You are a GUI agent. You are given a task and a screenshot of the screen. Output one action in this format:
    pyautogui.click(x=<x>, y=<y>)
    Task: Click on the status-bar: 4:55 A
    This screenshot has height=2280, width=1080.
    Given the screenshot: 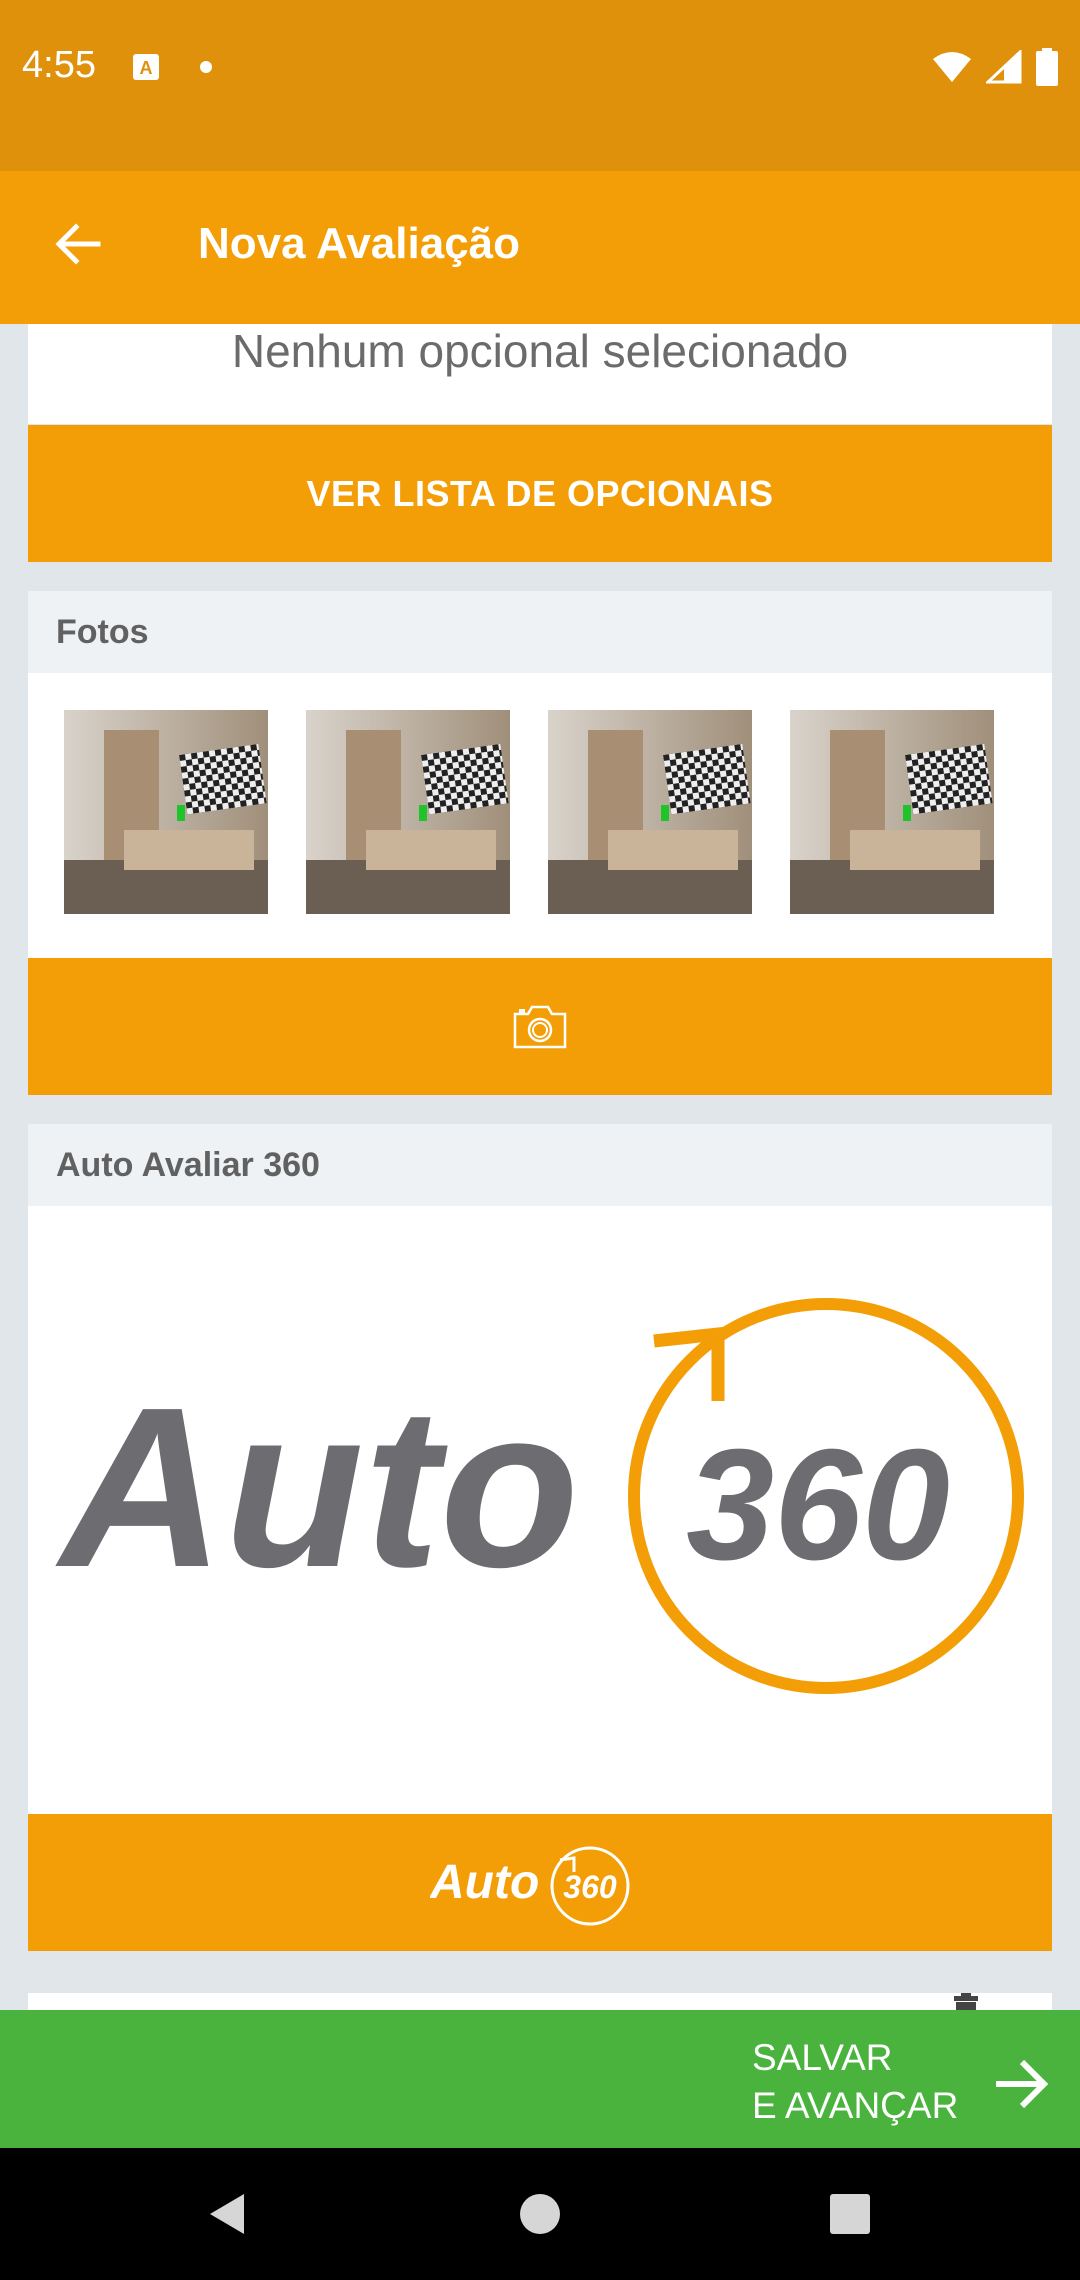 What is the action you would take?
    pyautogui.click(x=540, y=85)
    